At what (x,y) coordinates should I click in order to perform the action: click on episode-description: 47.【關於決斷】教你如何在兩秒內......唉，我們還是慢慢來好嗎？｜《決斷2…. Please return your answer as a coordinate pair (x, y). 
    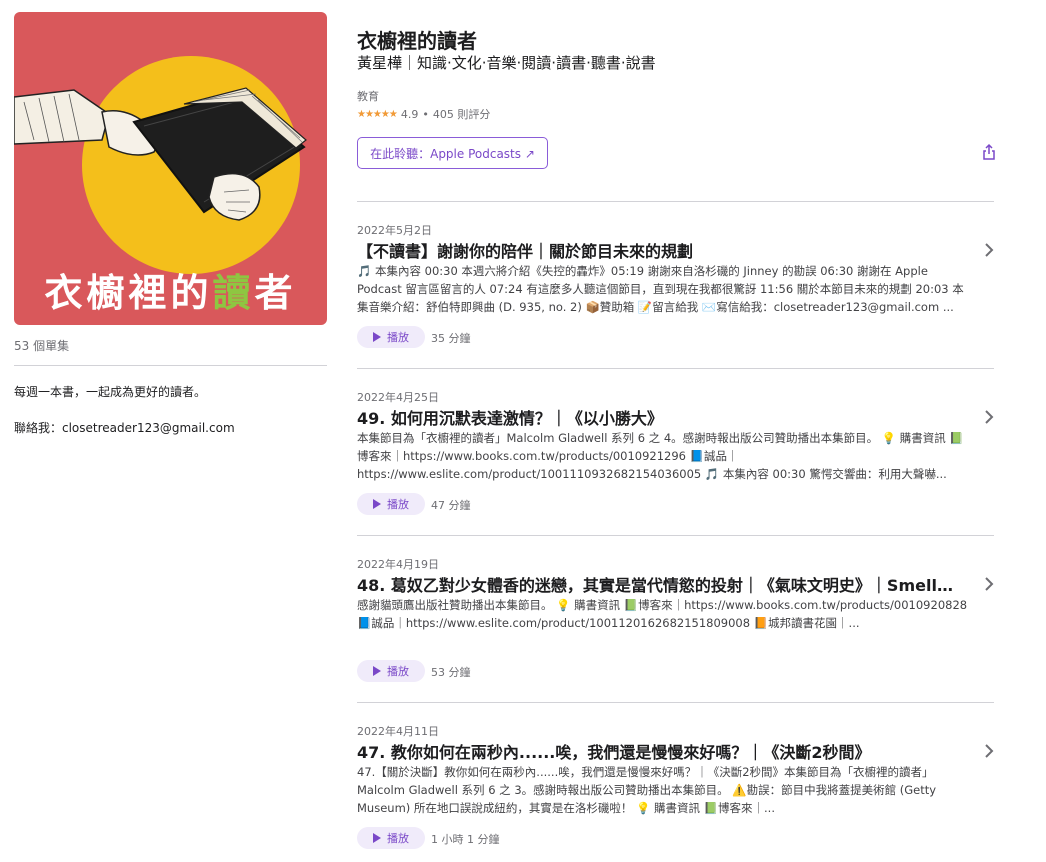
    Looking at the image, I should click on (647, 790).